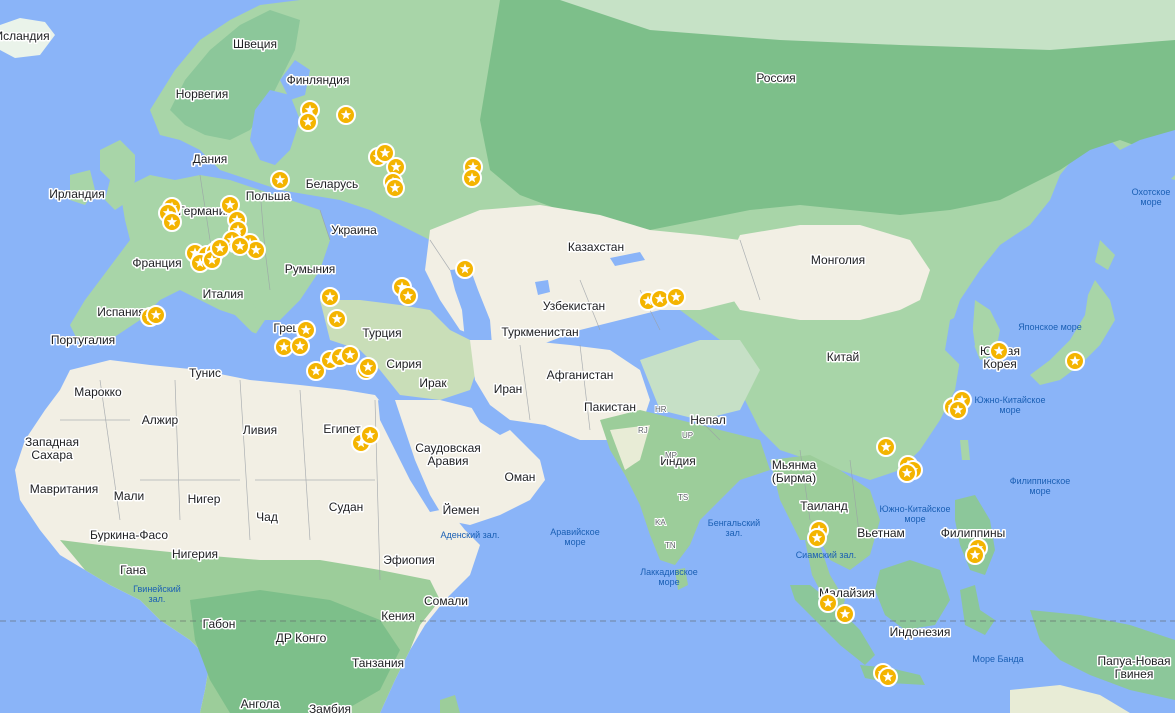 This screenshot has height=713, width=1175. What do you see at coordinates (129, 535) in the screenshot?
I see `label-burkina: Буркина-Фасо` at bounding box center [129, 535].